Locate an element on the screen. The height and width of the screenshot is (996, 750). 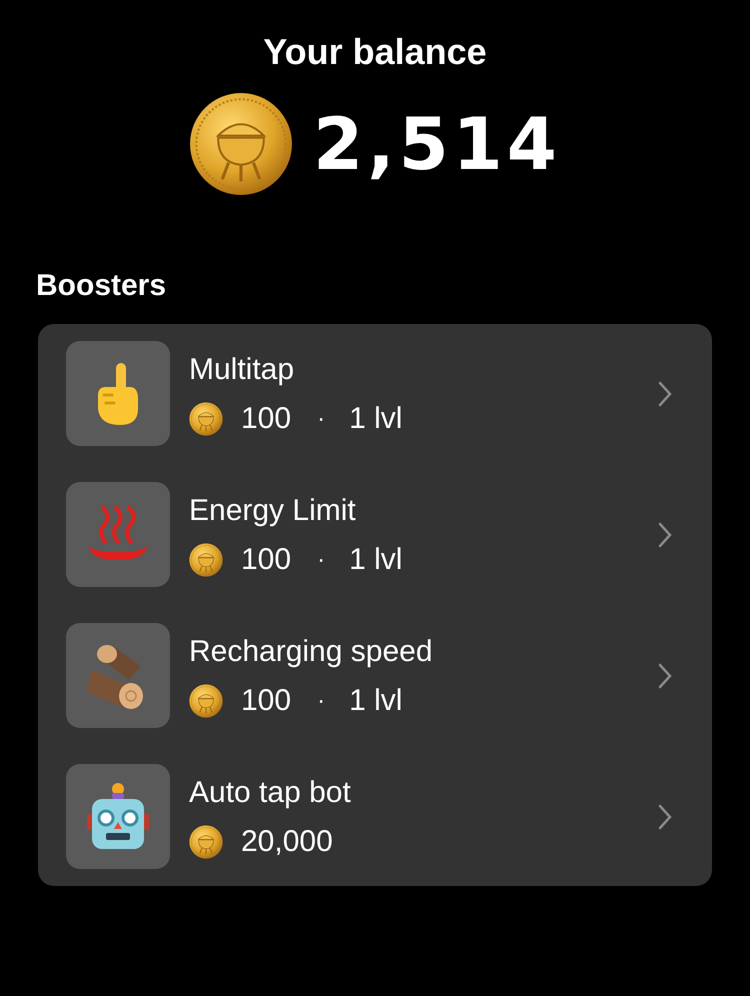
booster-price: 20,000 is located at coordinates (287, 841).